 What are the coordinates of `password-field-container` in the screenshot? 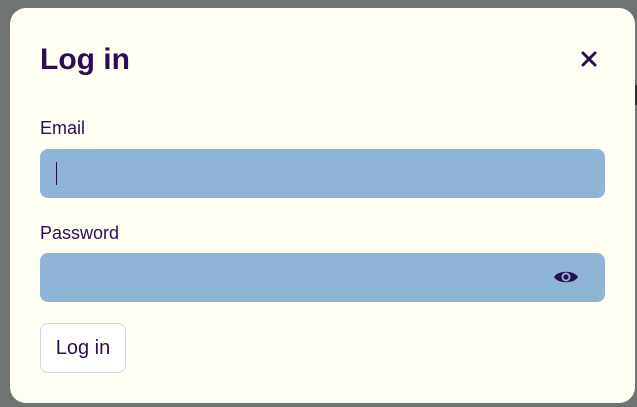 It's located at (322, 277).